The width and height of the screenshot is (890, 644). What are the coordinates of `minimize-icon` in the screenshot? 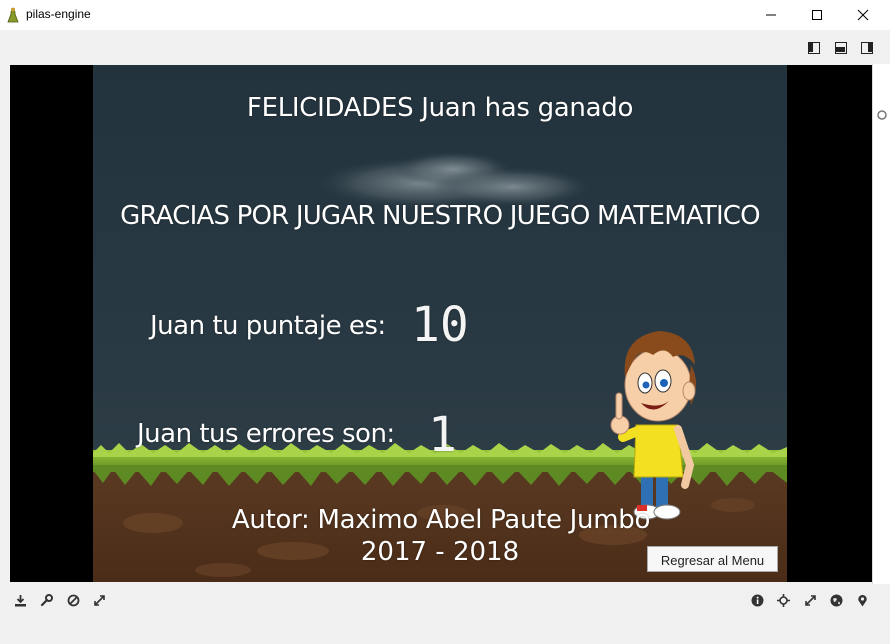 It's located at (771, 15).